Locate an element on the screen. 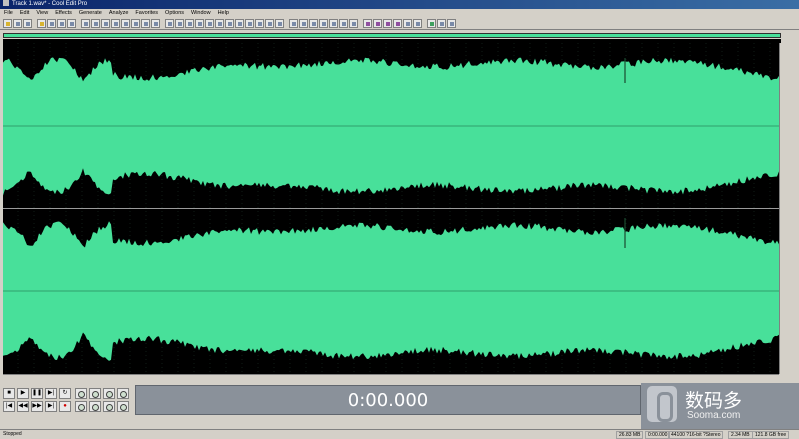  phase-icon is located at coordinates (313, 23).